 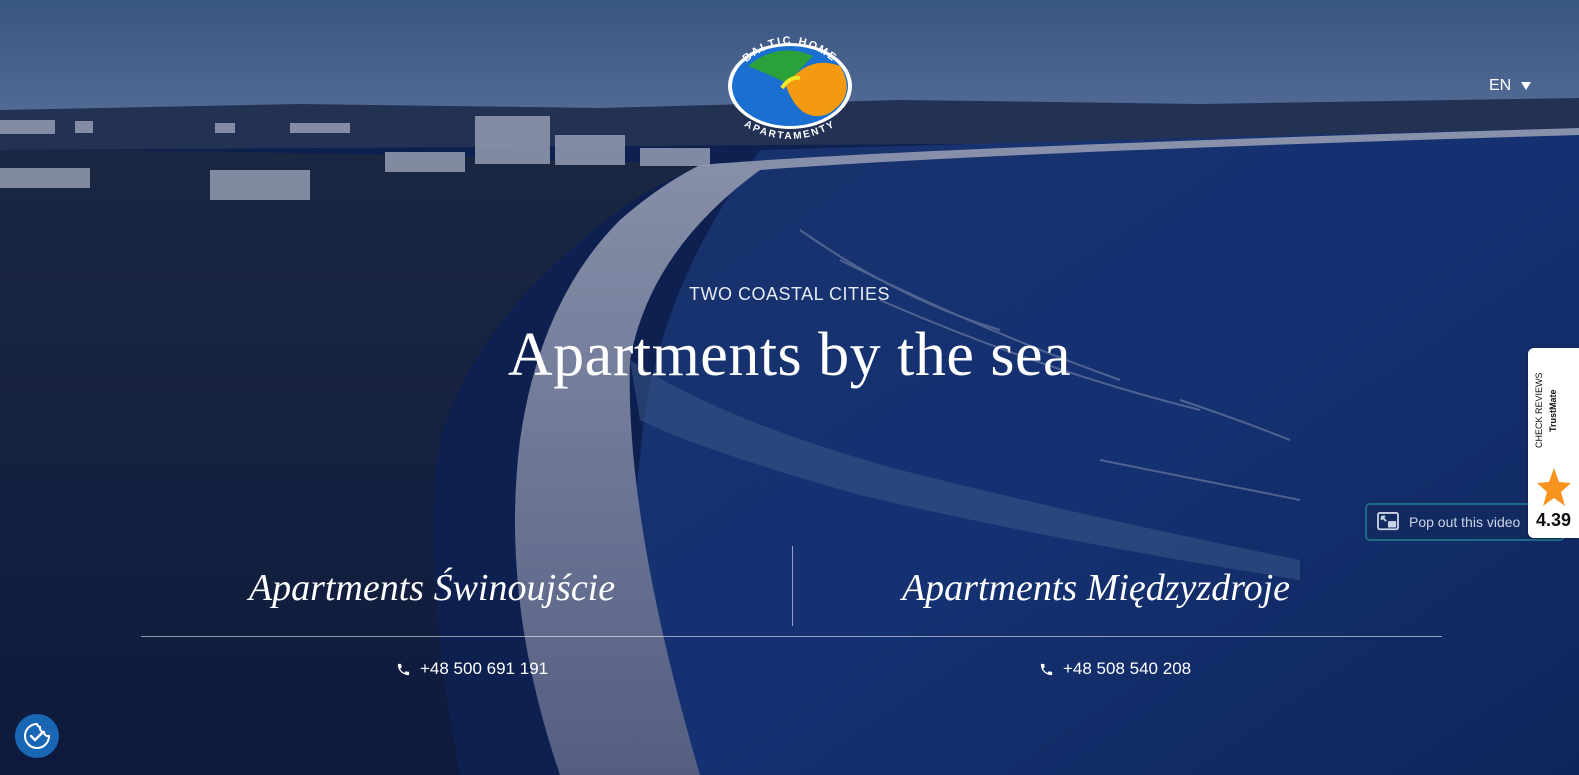 What do you see at coordinates (1553, 410) in the screenshot?
I see `trustmate-brand: TrustMate` at bounding box center [1553, 410].